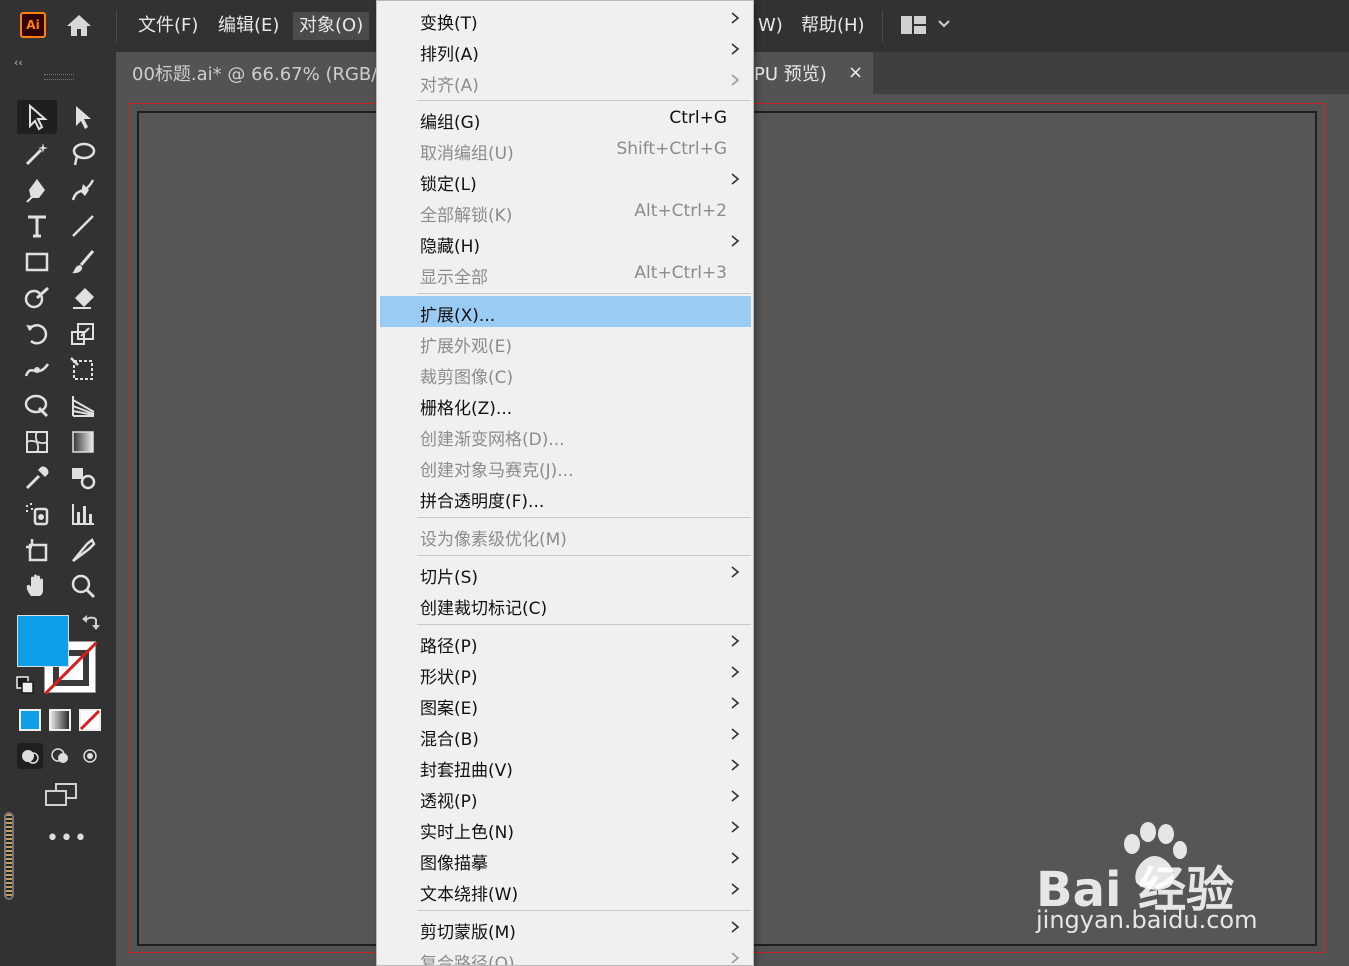  I want to click on lasso-tool-icon, so click(83, 154).